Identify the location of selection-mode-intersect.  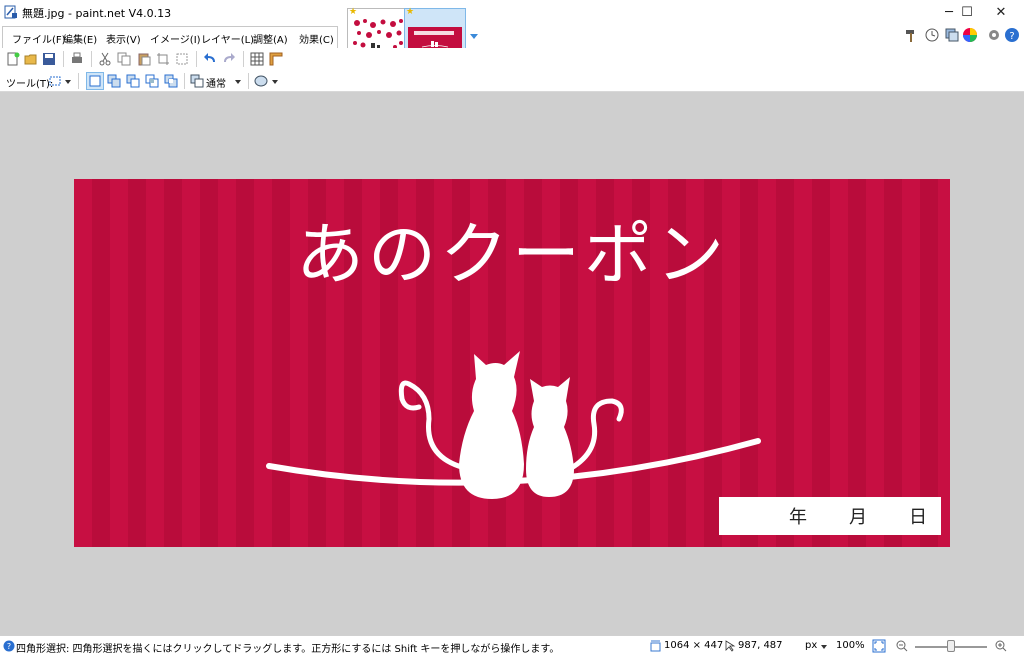
(152, 81).